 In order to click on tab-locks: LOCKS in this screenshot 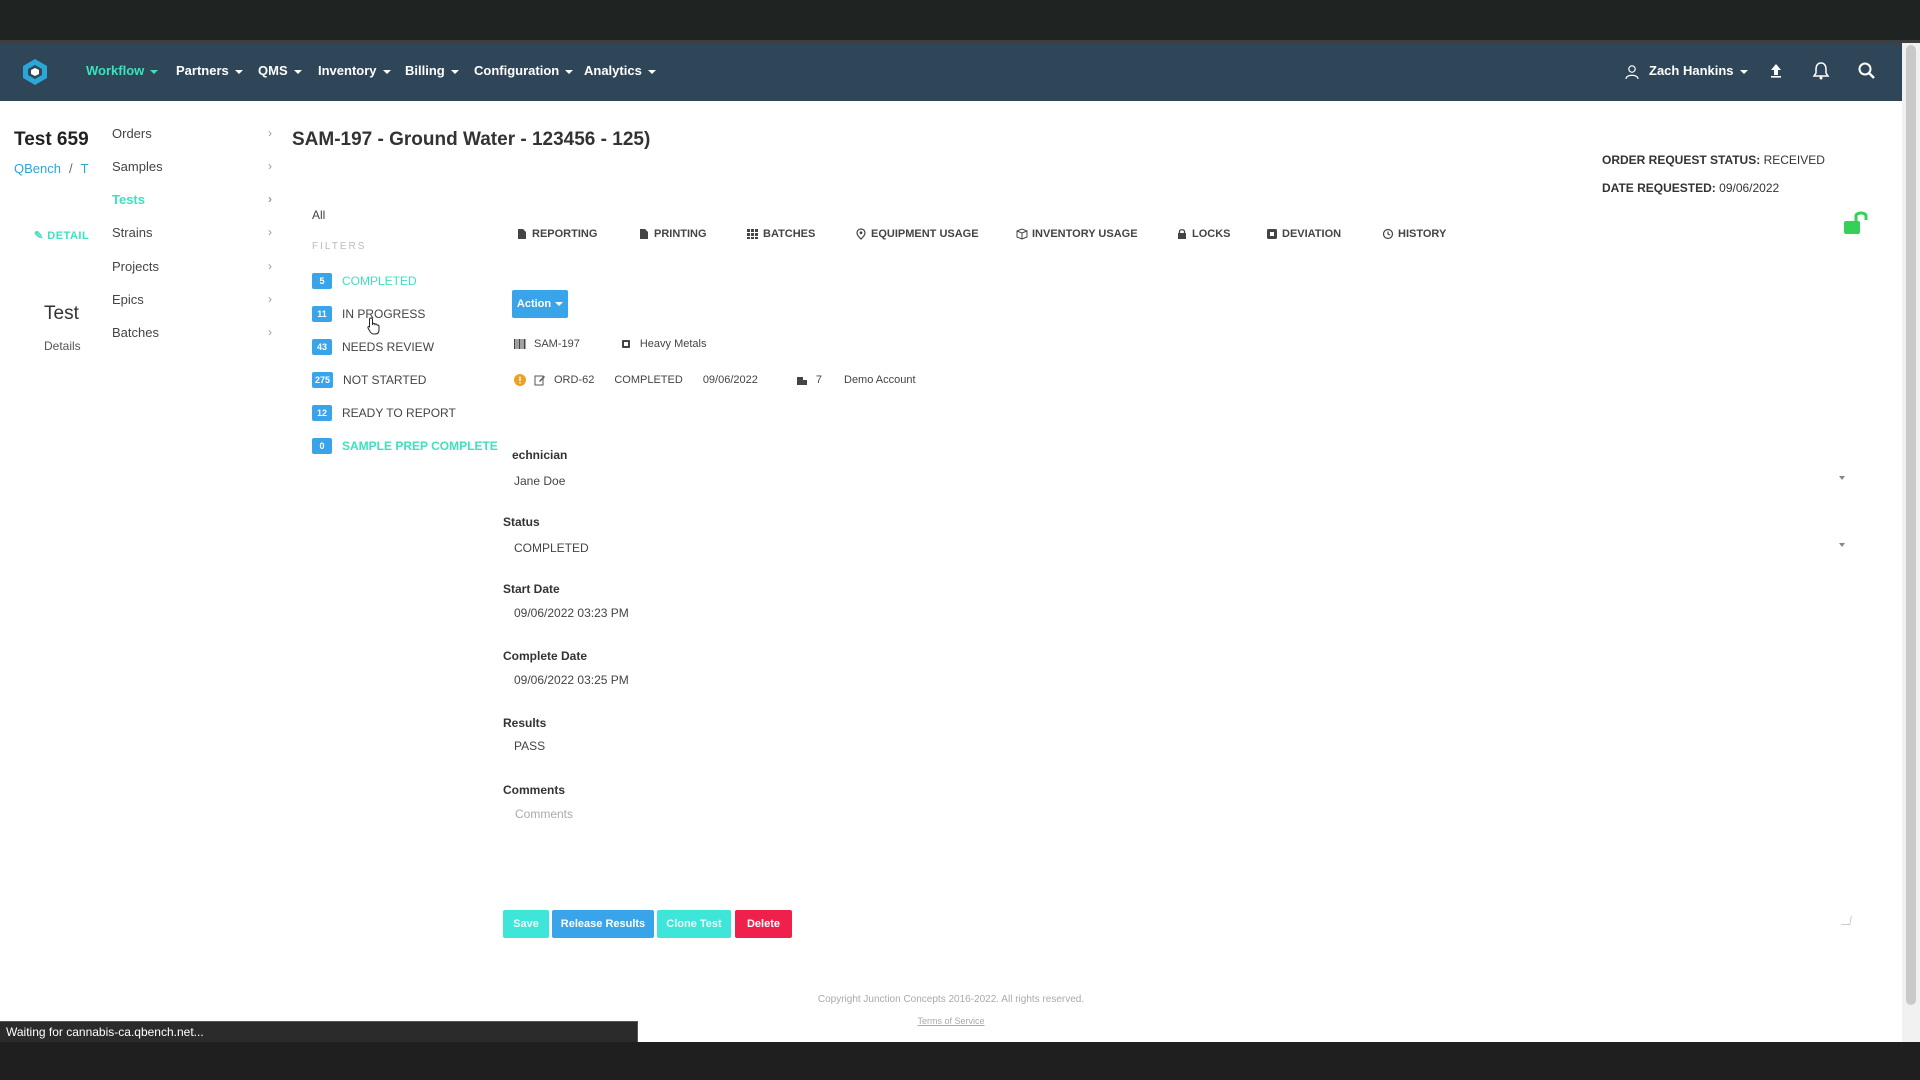, I will do `click(1203, 234)`.